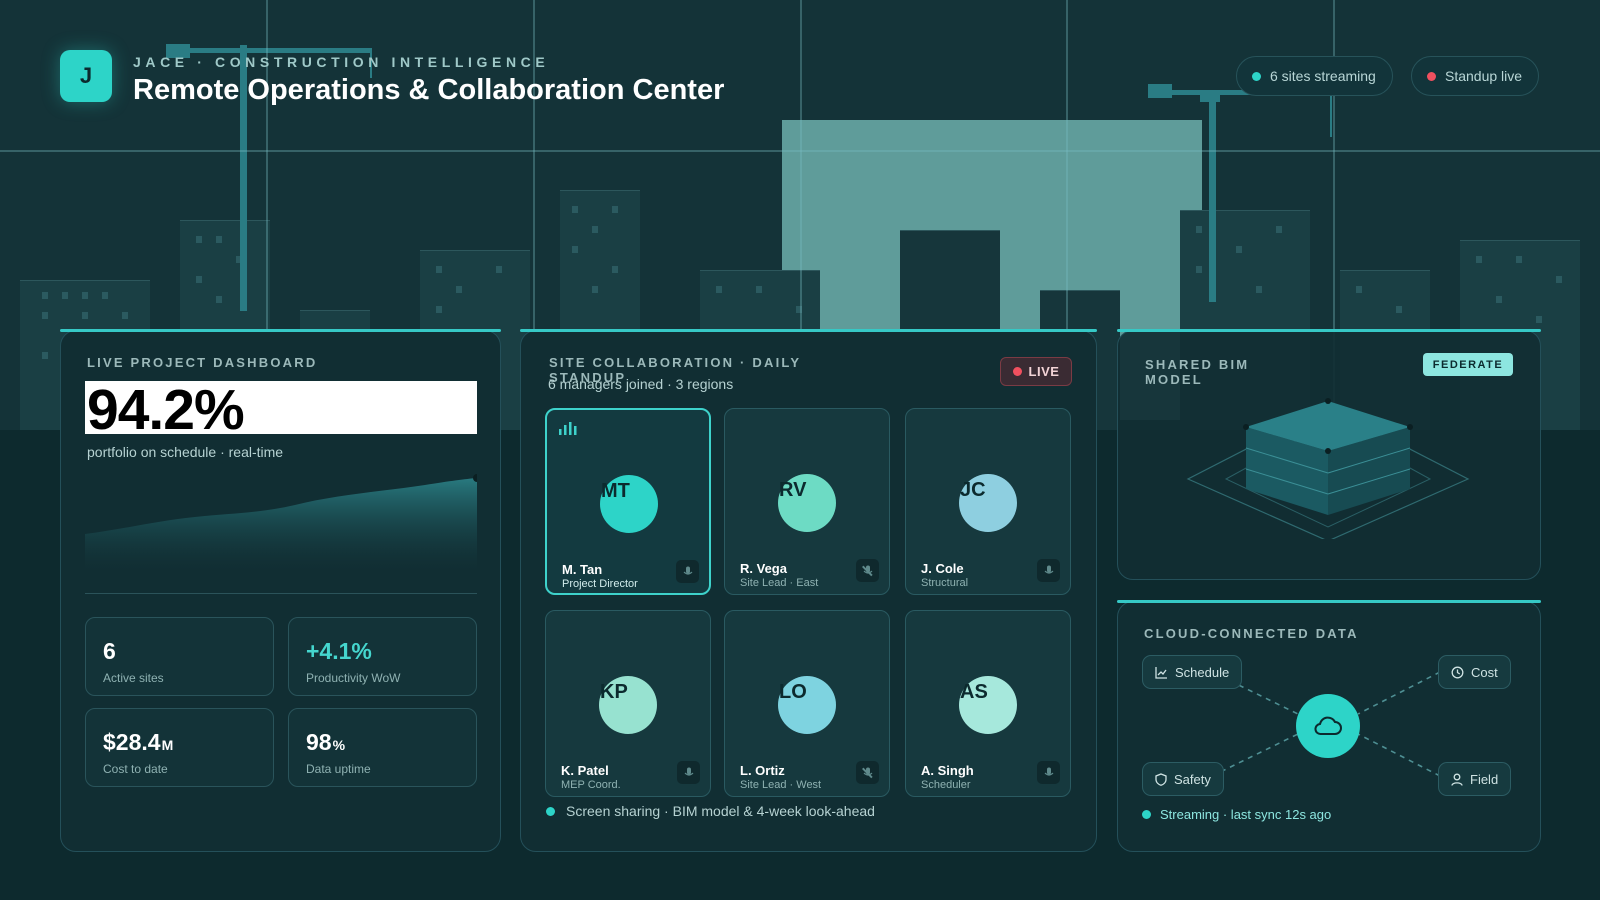 The width and height of the screenshot is (1600, 900). I want to click on node-cost: Cost, so click(1474, 672).